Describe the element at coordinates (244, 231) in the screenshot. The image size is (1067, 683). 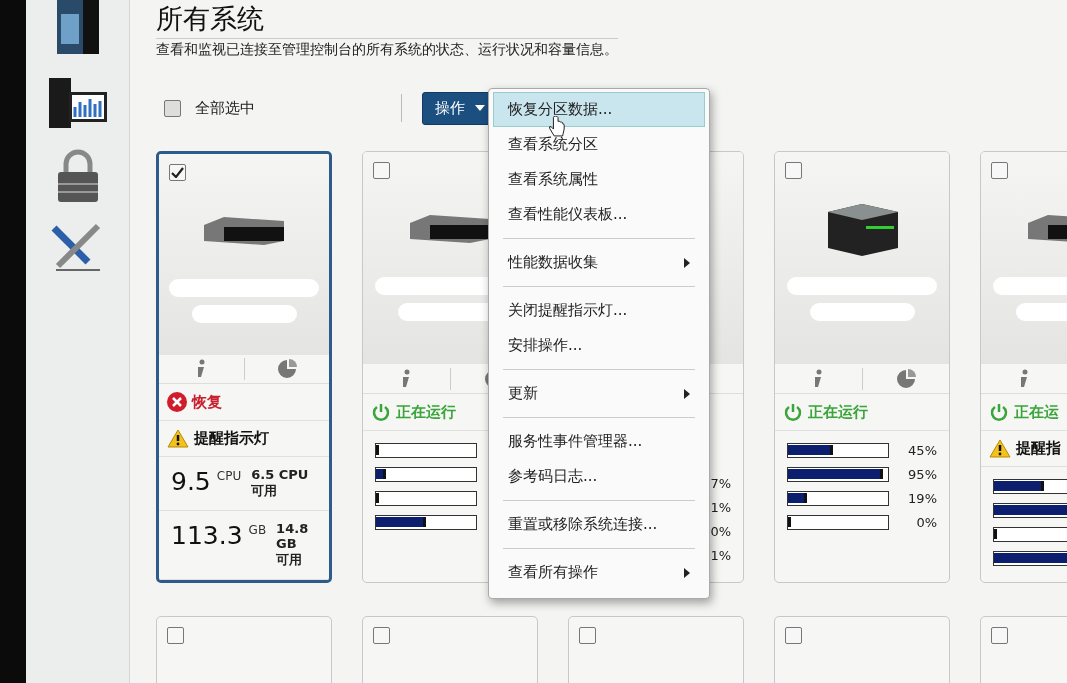
I see `server-icon` at that location.